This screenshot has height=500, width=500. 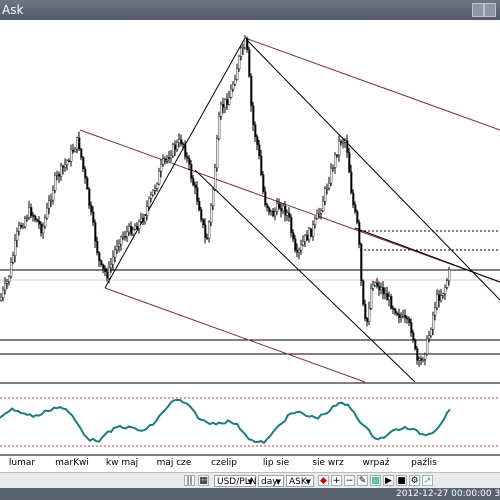 I want to click on indicator-icon: ▦, so click(x=203, y=480).